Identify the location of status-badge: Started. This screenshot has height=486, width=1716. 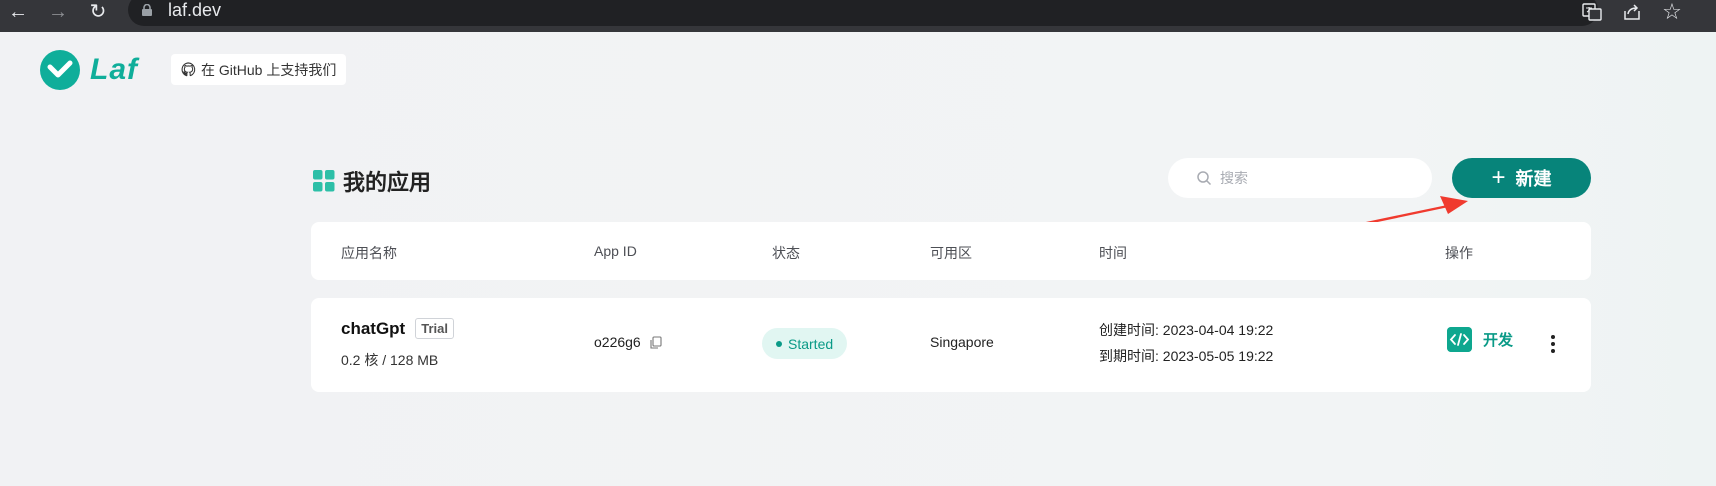
(805, 343).